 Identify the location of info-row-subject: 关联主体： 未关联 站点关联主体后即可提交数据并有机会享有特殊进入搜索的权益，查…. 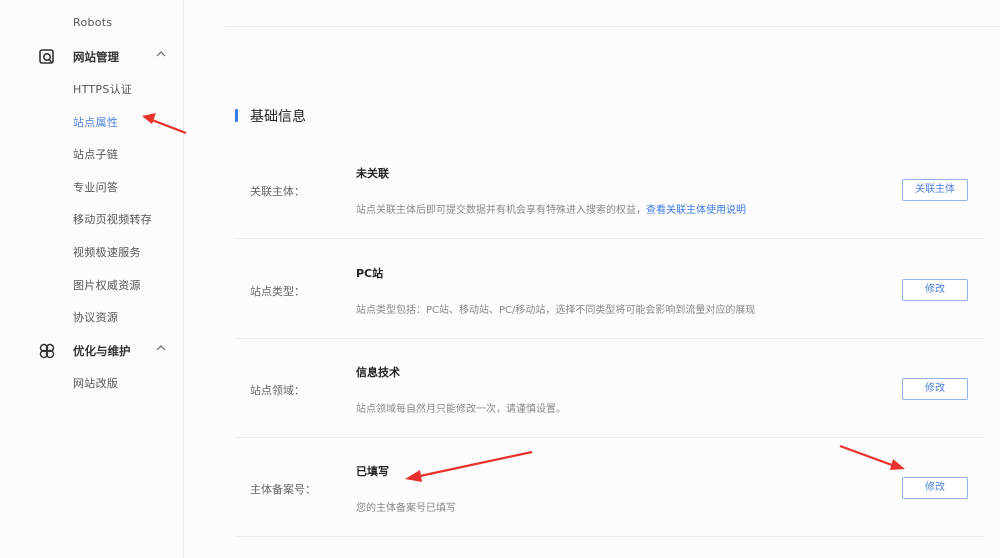
(610, 189).